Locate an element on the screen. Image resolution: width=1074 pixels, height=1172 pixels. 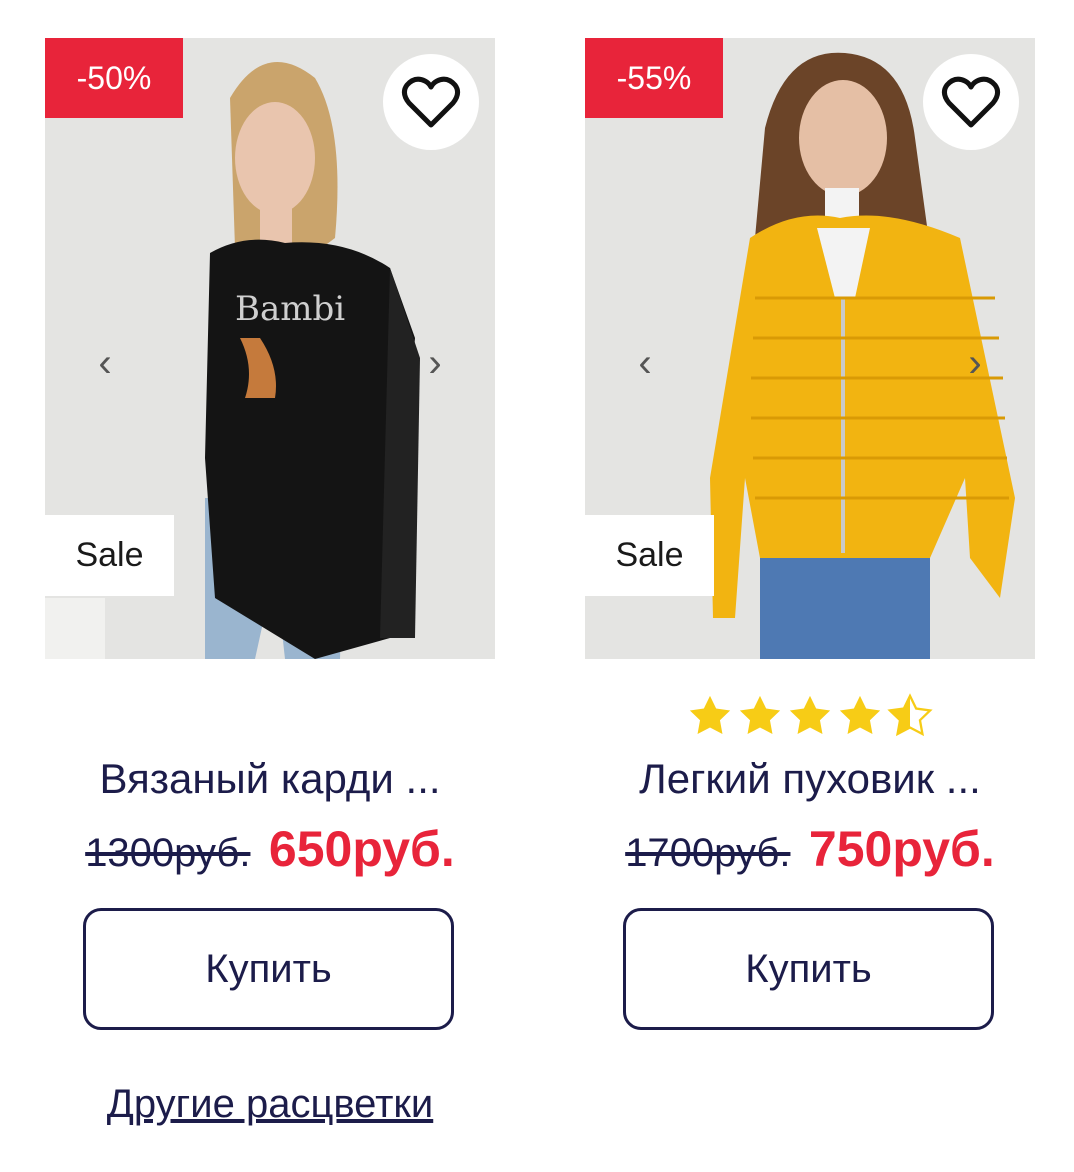
discount-badge: -50% is located at coordinates (114, 78).